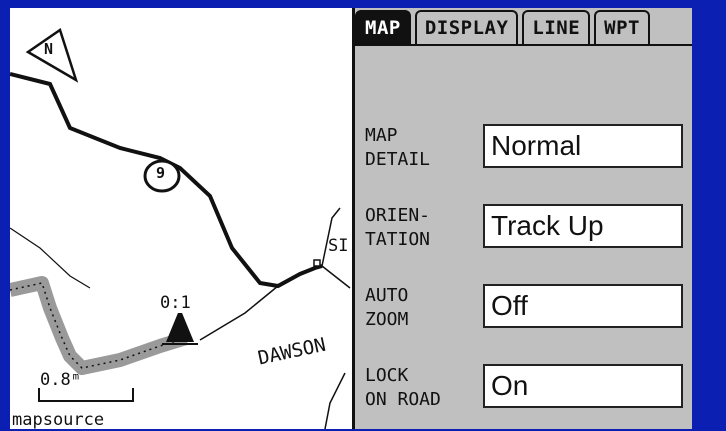 The image size is (726, 431). I want to click on svg-text: N, so click(48, 49).